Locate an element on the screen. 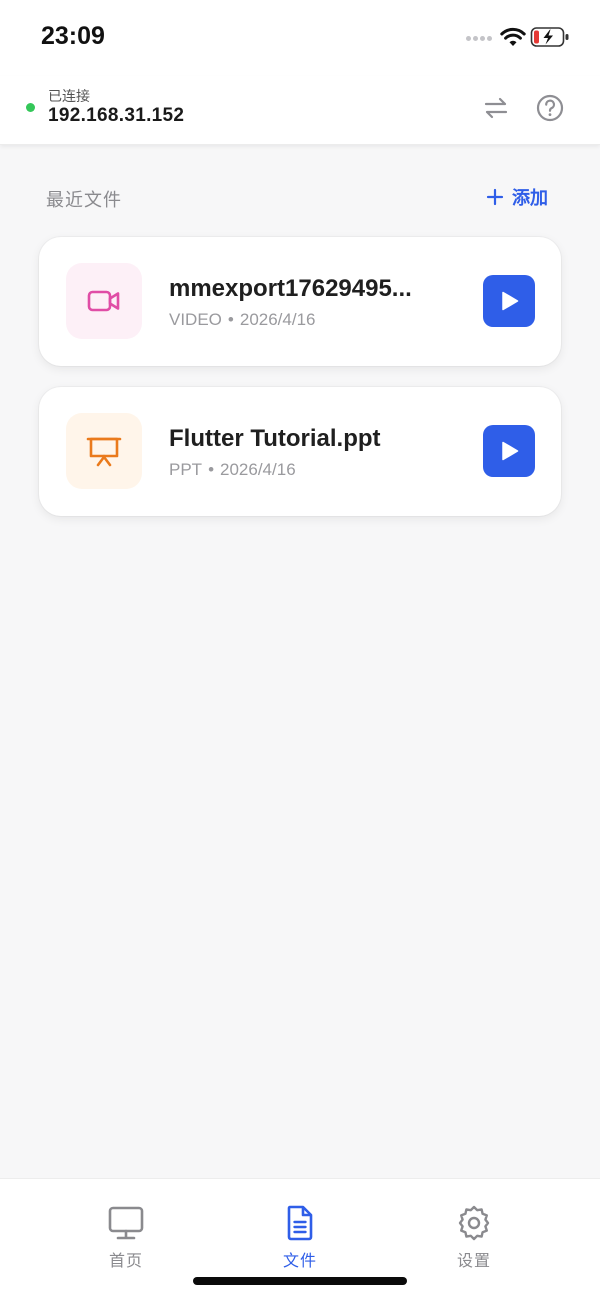 This screenshot has width=600, height=1299. file-type: VIDEO is located at coordinates (195, 319).